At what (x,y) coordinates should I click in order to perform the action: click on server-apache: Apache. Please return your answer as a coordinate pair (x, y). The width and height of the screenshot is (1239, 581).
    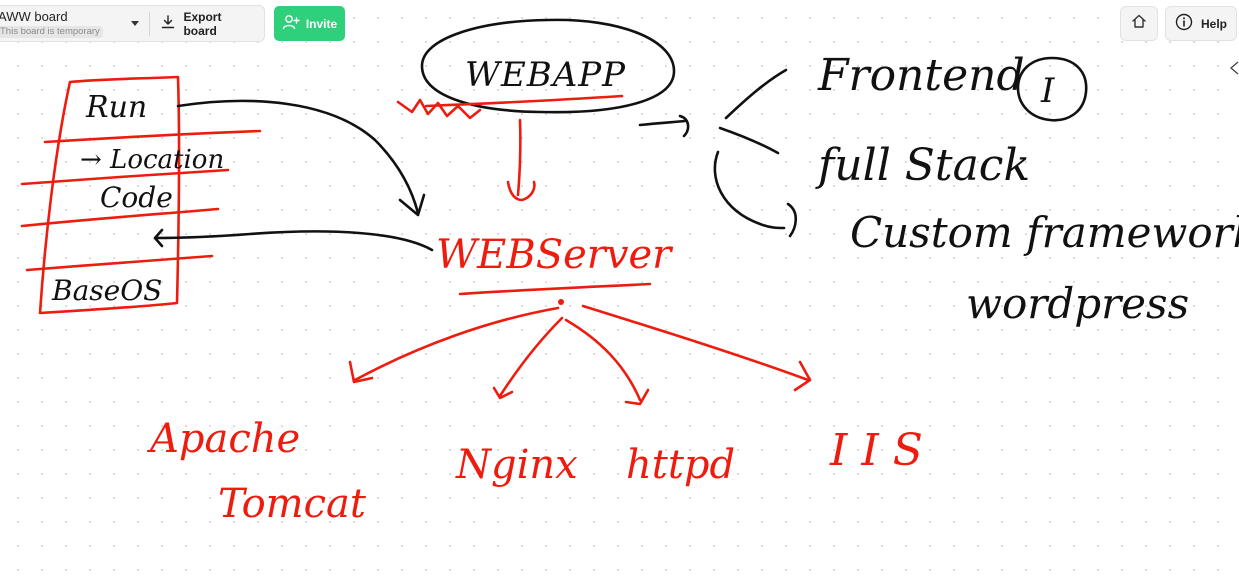
    Looking at the image, I should click on (223, 439).